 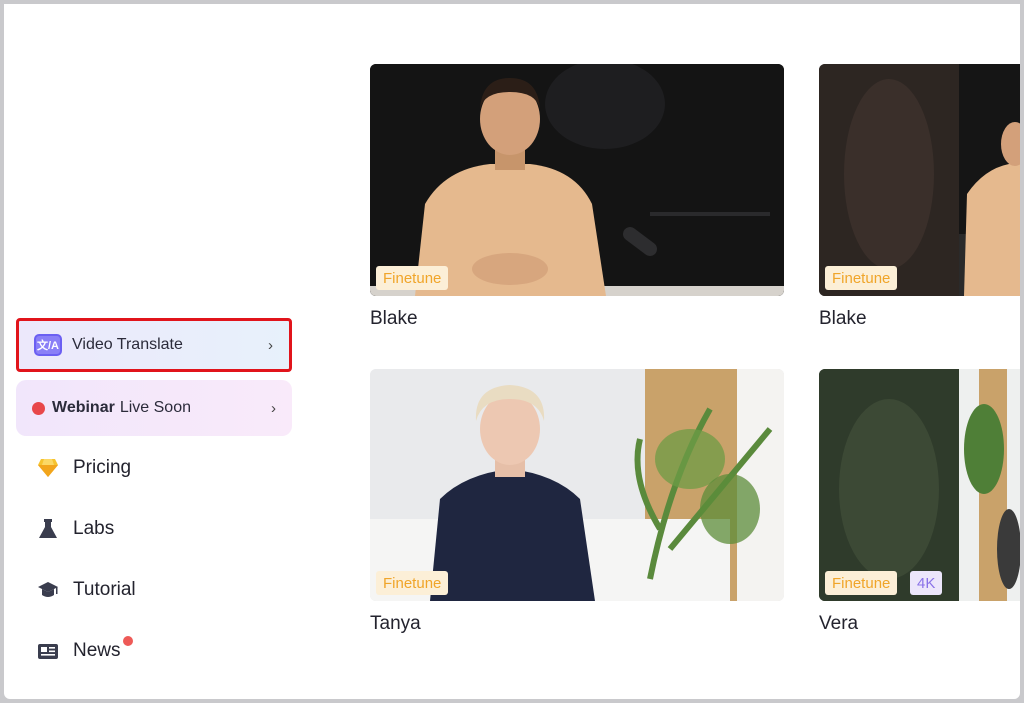 I want to click on 4k-badge: 4K, so click(x=926, y=583).